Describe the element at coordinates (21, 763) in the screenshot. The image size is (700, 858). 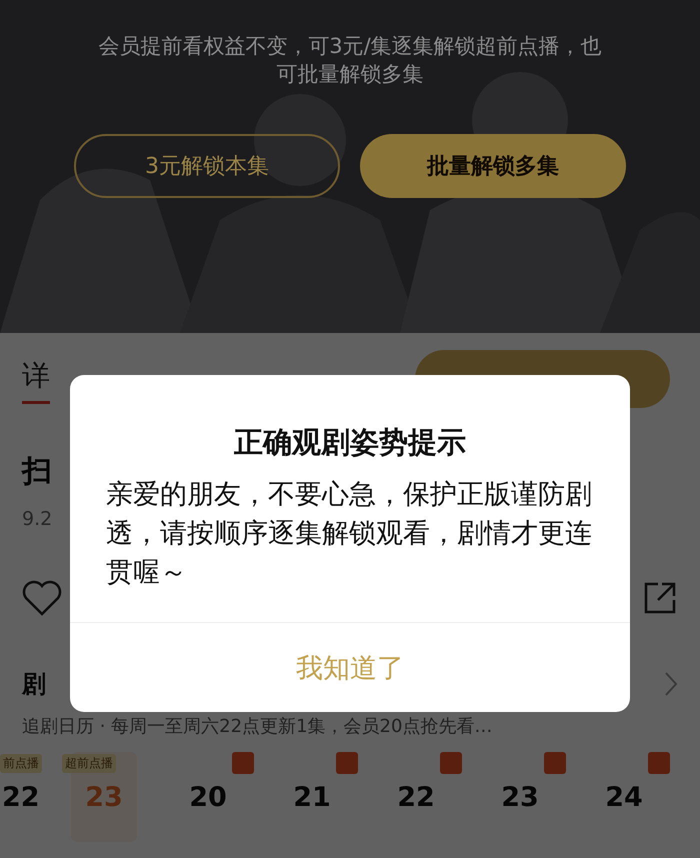
I see `advance-tag: 前点播` at that location.